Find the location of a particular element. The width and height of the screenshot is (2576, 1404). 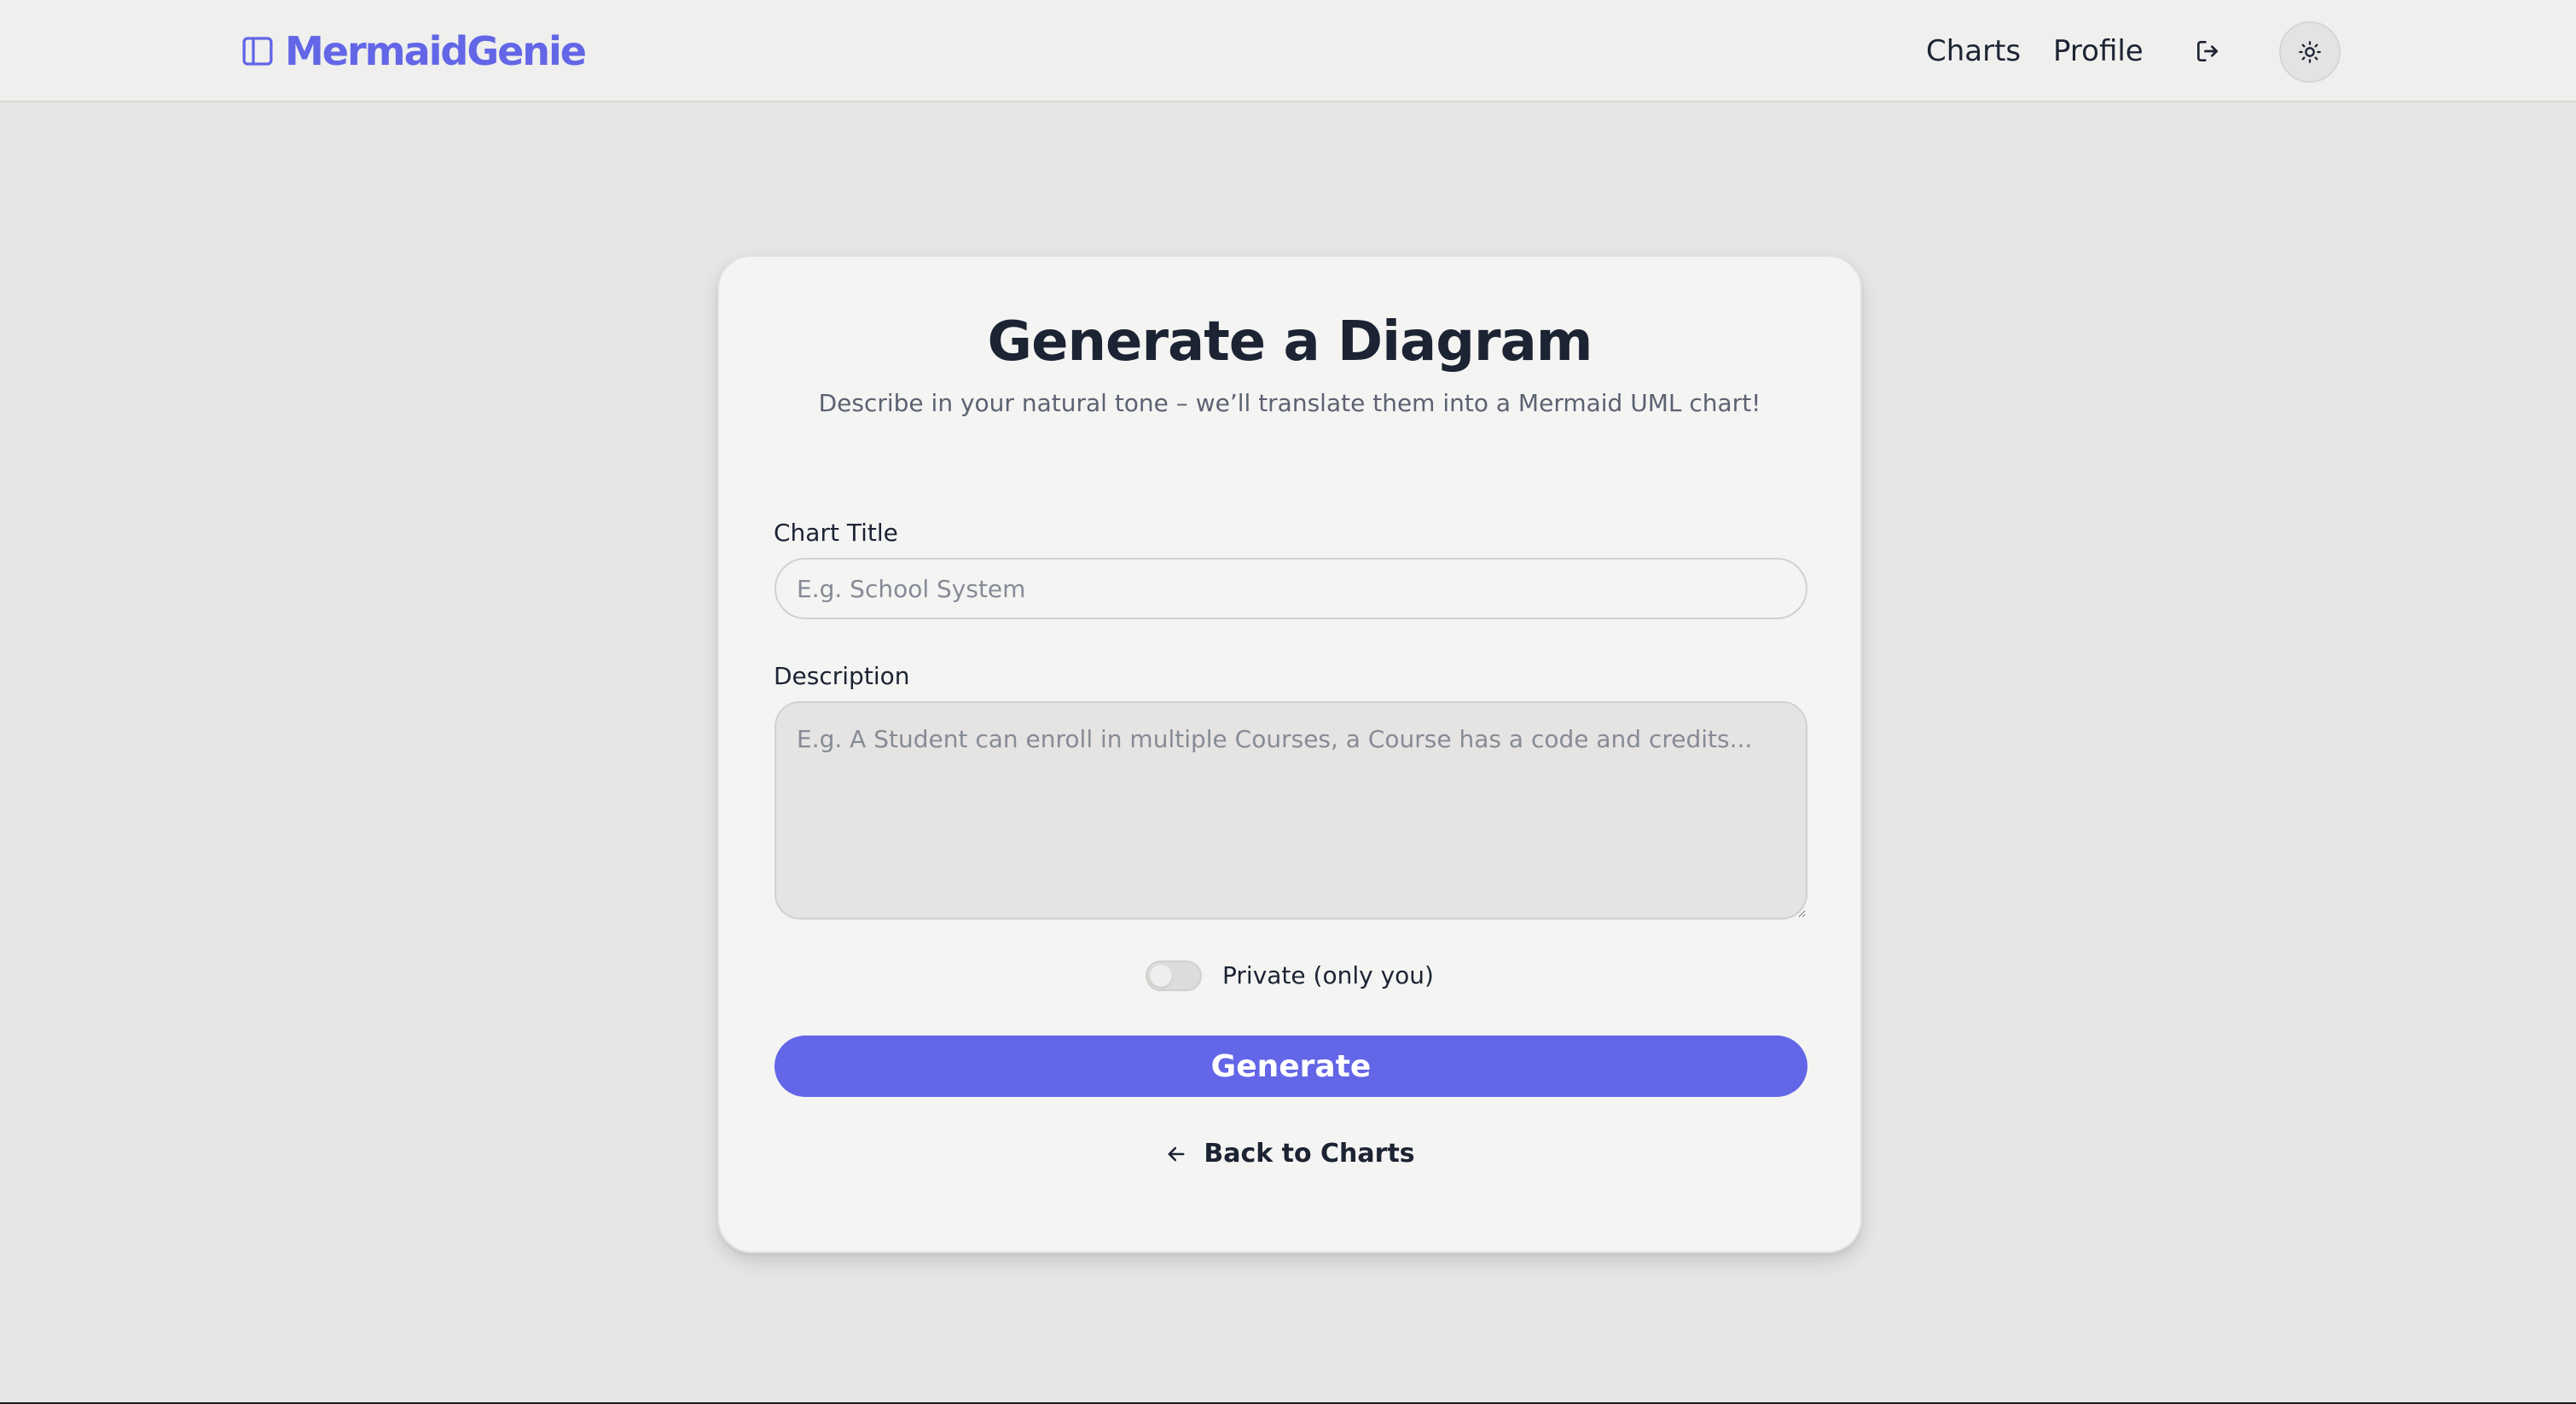

description-textarea is located at coordinates (1291, 810).